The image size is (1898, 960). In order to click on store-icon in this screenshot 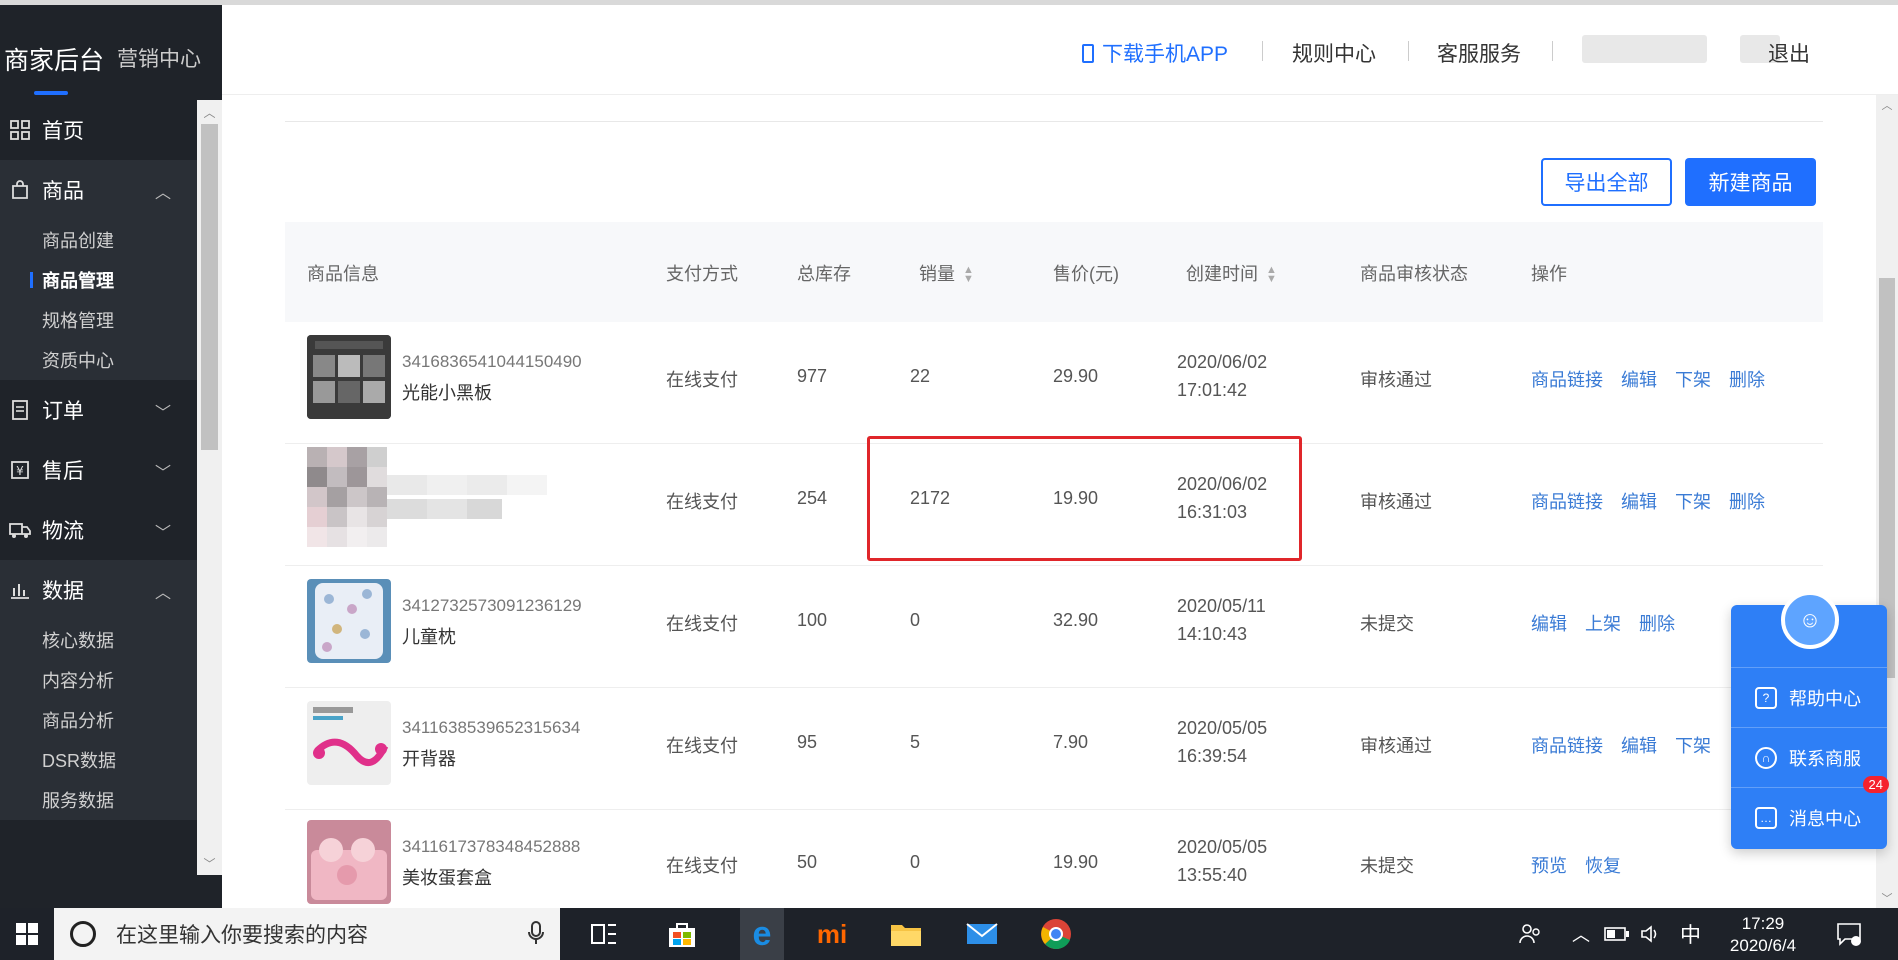, I will do `click(682, 934)`.